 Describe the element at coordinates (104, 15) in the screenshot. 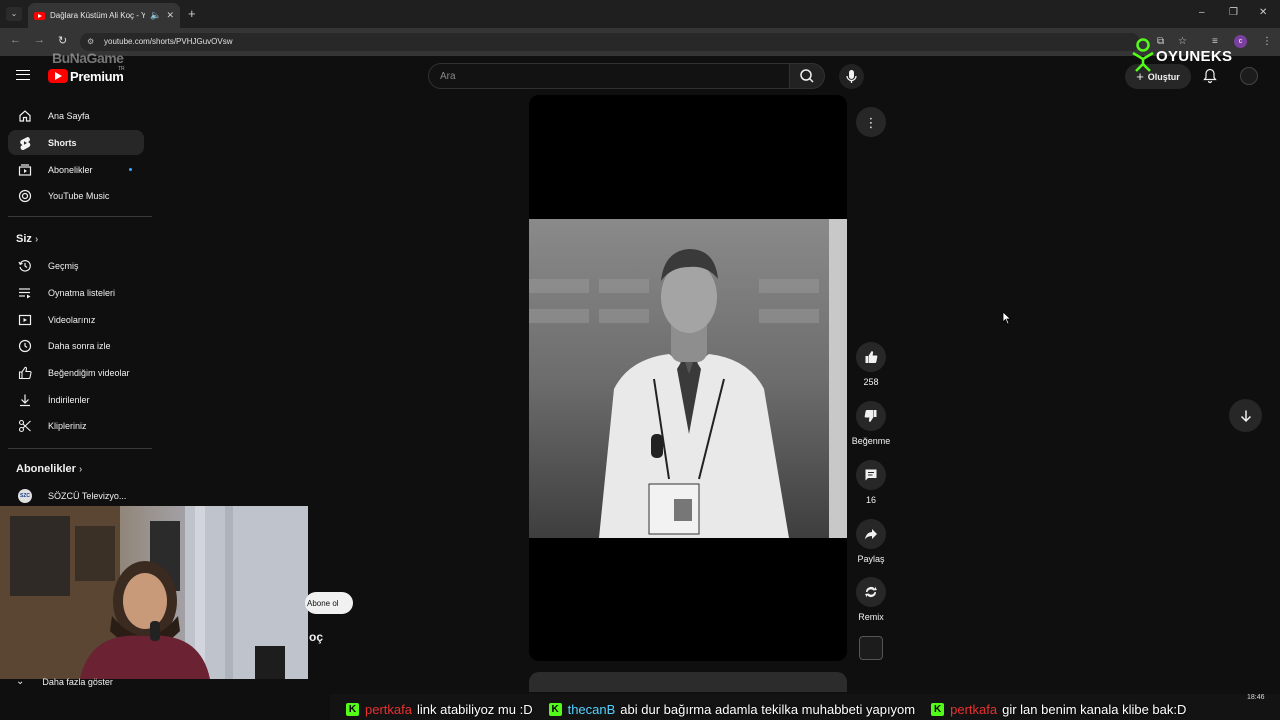

I see `browser-tab: Dağlara Küstüm Ali Koç - Yo 🔈 ✕` at that location.